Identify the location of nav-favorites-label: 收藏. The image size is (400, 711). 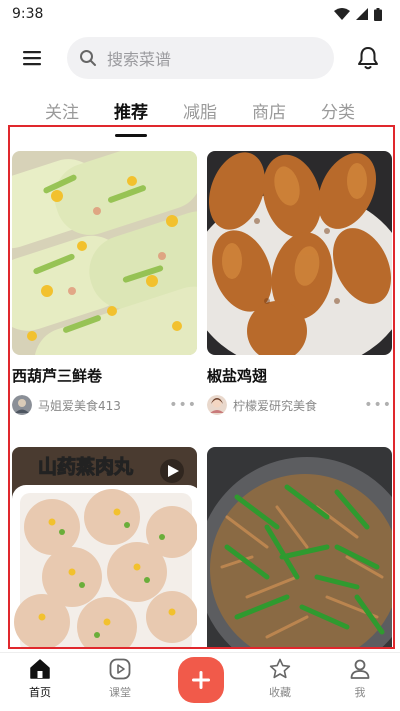
(280, 692).